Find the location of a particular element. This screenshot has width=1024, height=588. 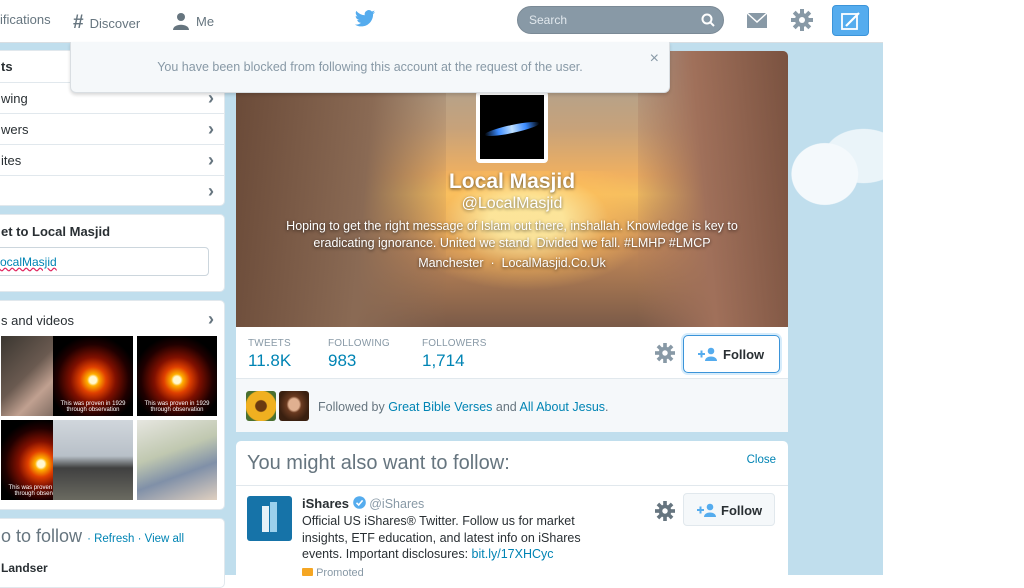

divider is located at coordinates (512, 485).